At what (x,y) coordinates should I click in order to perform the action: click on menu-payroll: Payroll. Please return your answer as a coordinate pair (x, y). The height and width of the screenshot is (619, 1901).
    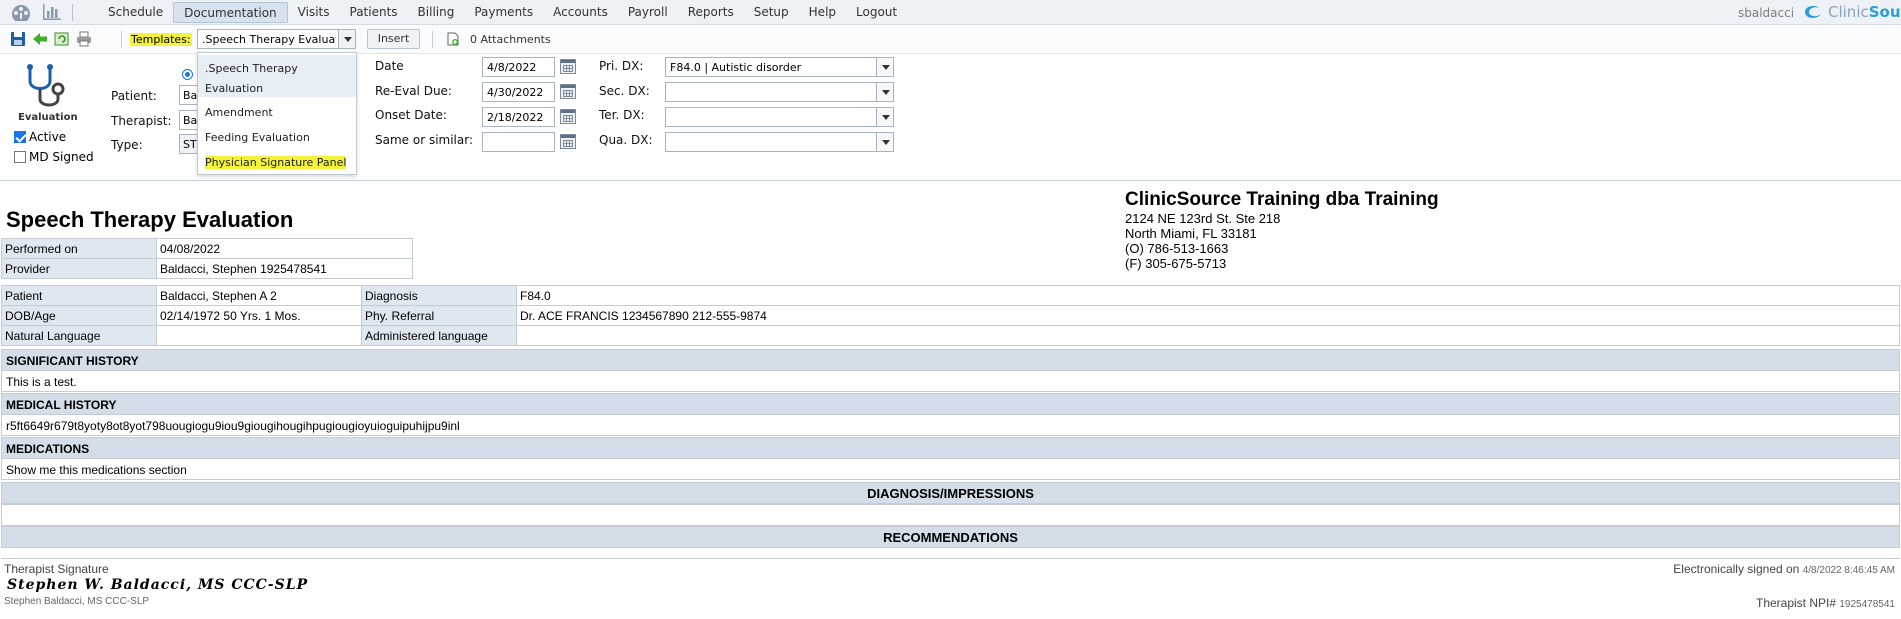
    Looking at the image, I should click on (648, 12).